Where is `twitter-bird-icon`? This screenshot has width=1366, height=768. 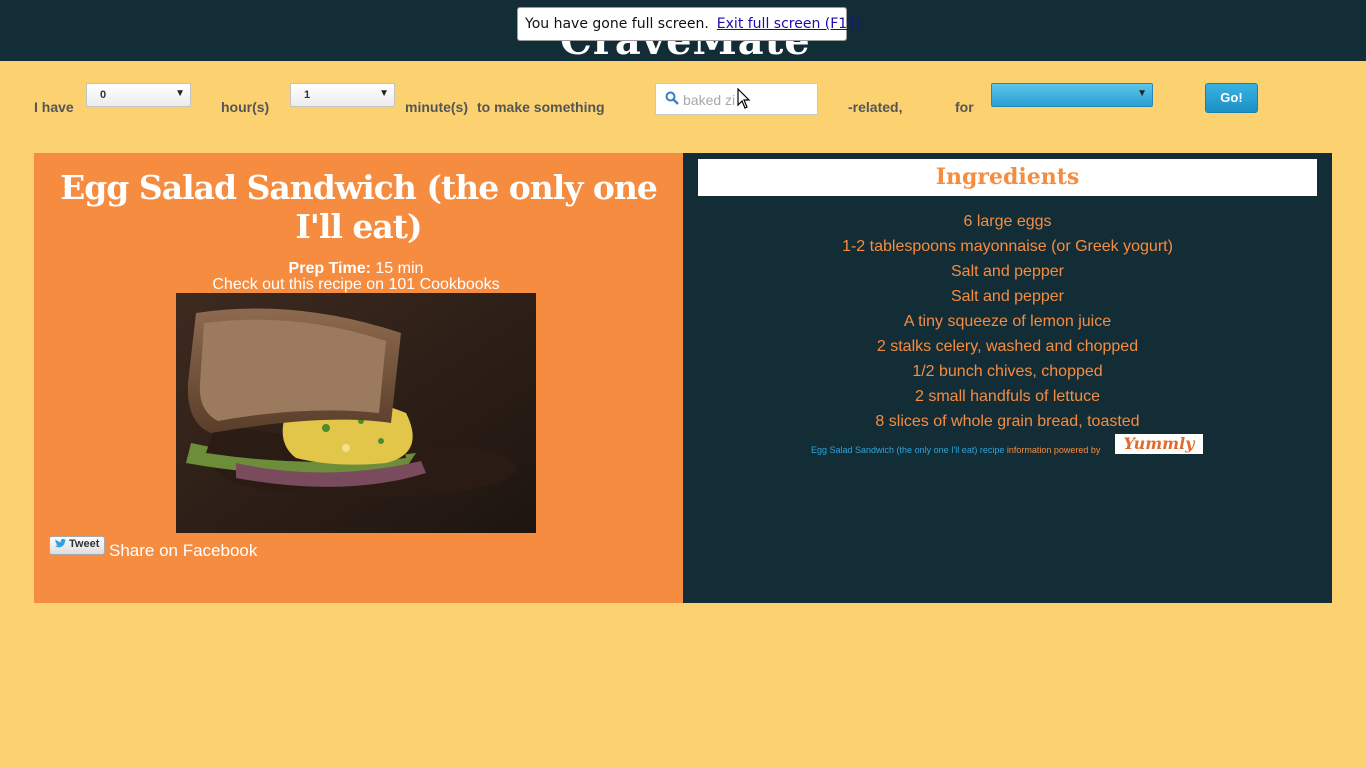
twitter-bird-icon is located at coordinates (61, 543).